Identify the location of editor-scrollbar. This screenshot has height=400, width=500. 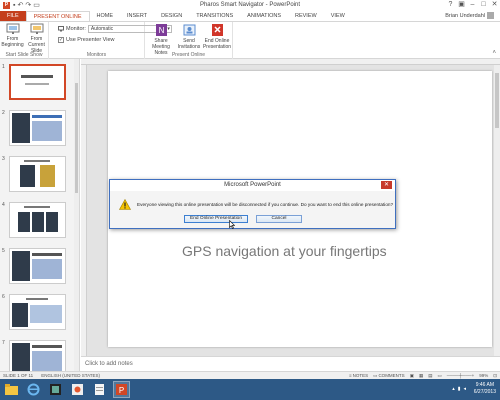
(497, 210).